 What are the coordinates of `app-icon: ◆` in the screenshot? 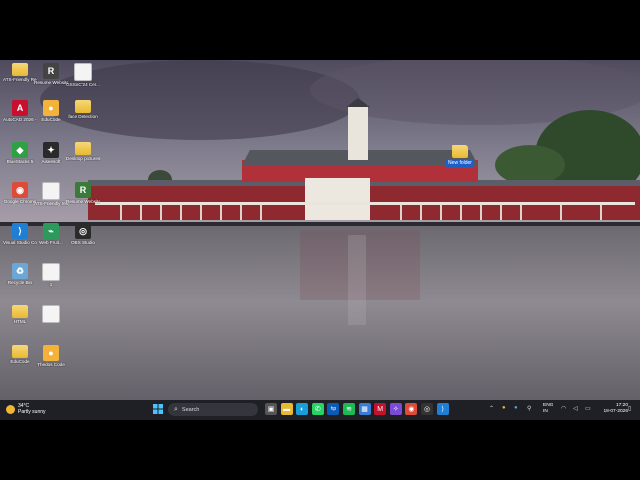 It's located at (20, 150).